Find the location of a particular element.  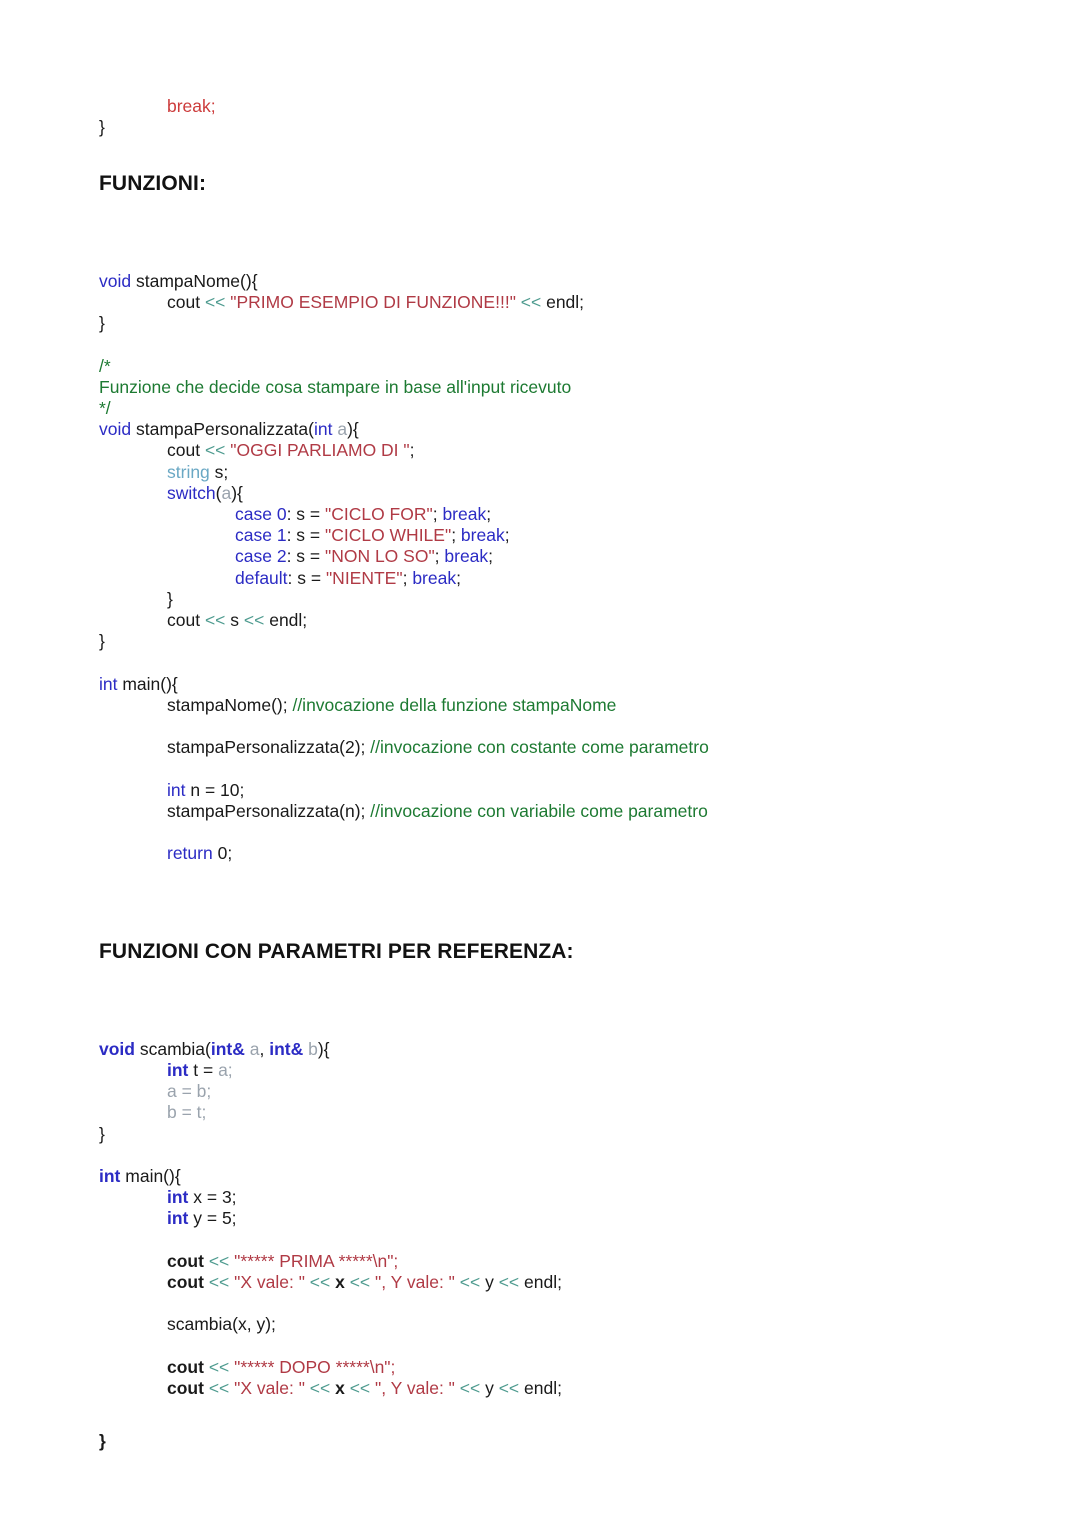

code-line-close-brace-top: } is located at coordinates (549, 127).